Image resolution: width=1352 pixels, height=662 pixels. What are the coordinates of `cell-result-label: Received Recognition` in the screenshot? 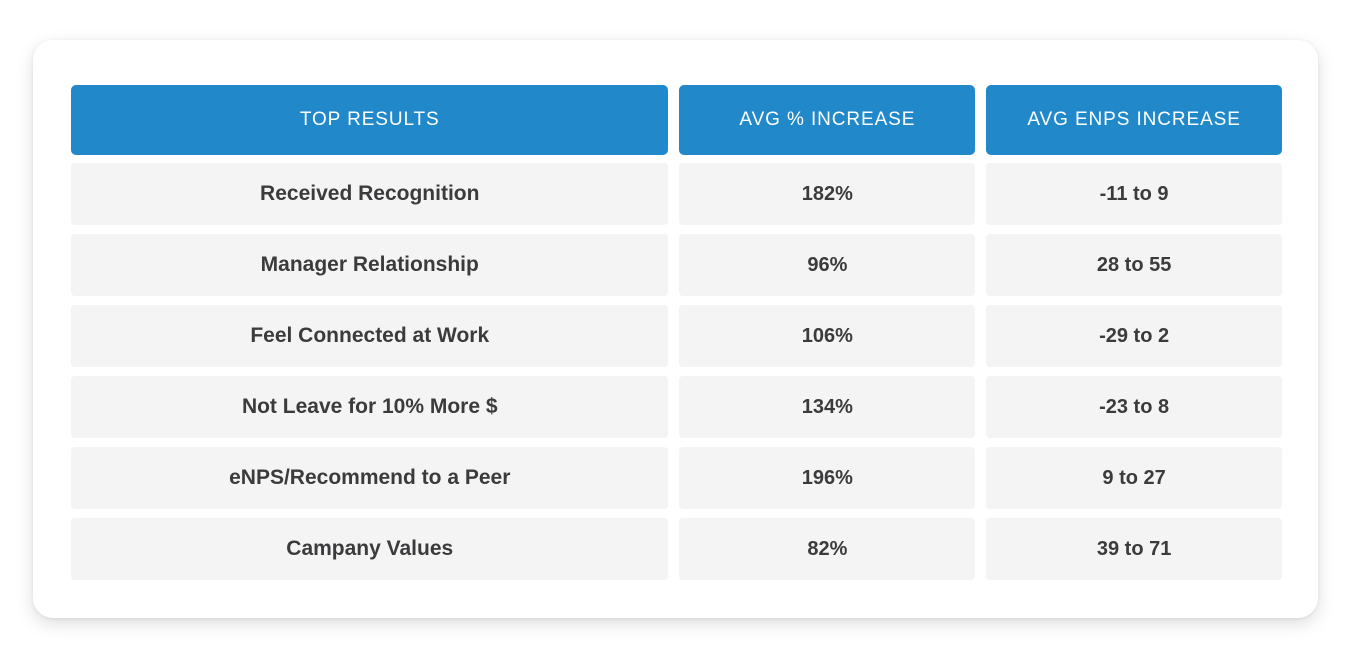 It's located at (370, 194).